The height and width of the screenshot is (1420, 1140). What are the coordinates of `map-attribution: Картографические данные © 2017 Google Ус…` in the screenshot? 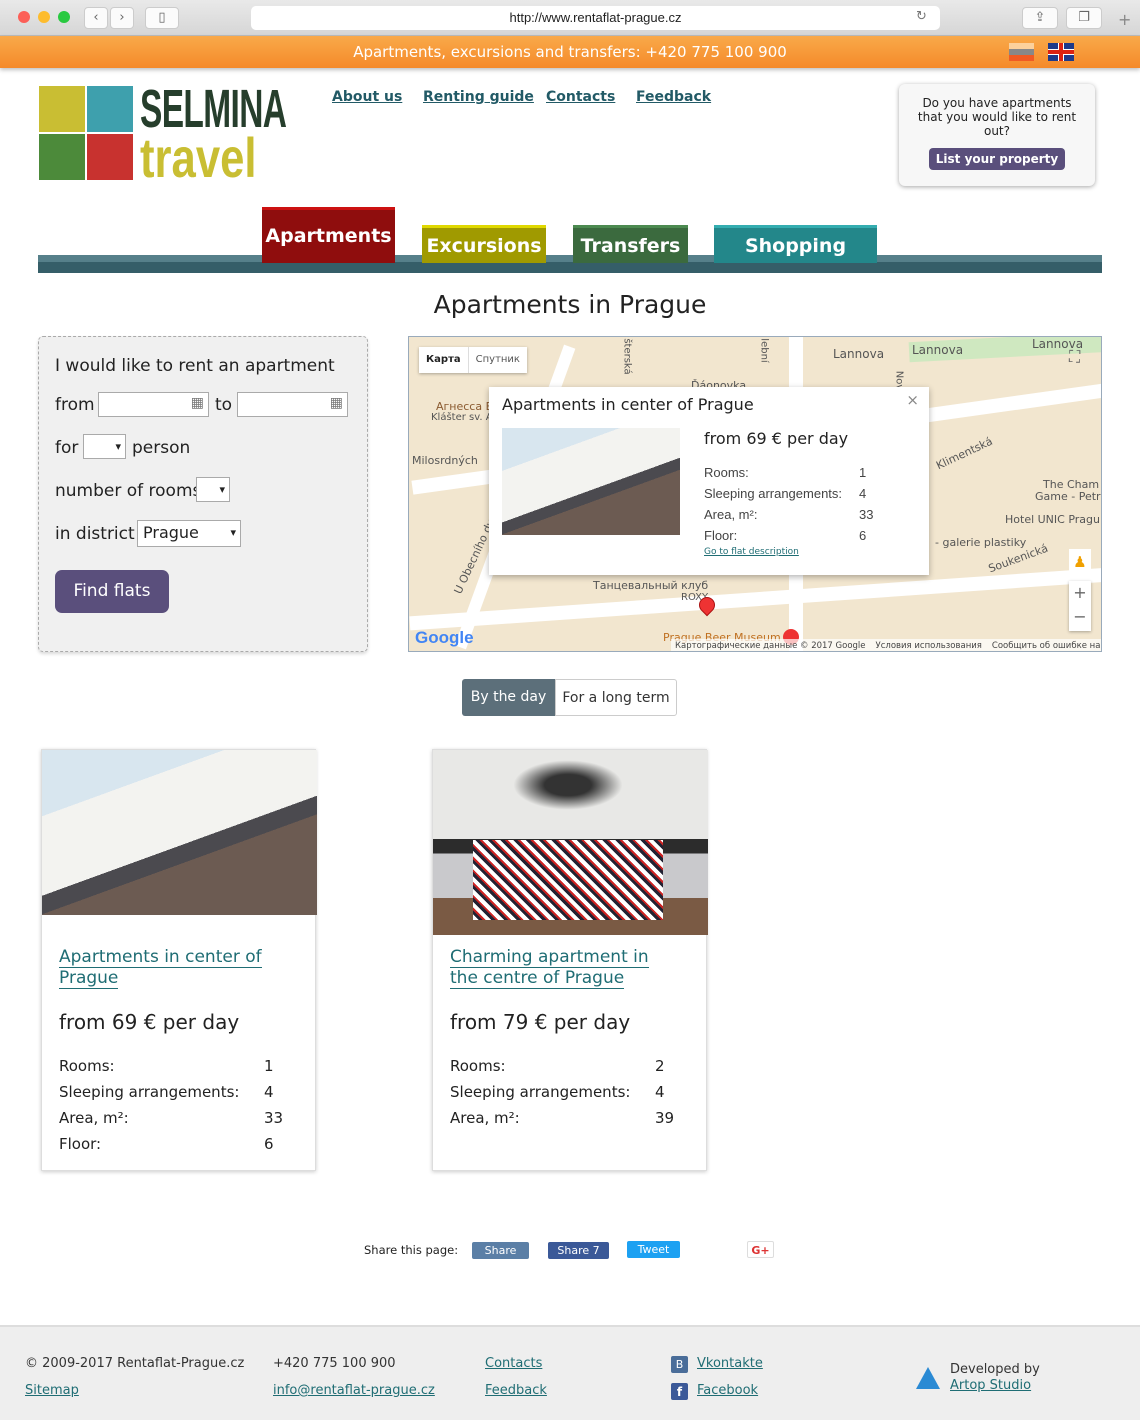 It's located at (886, 645).